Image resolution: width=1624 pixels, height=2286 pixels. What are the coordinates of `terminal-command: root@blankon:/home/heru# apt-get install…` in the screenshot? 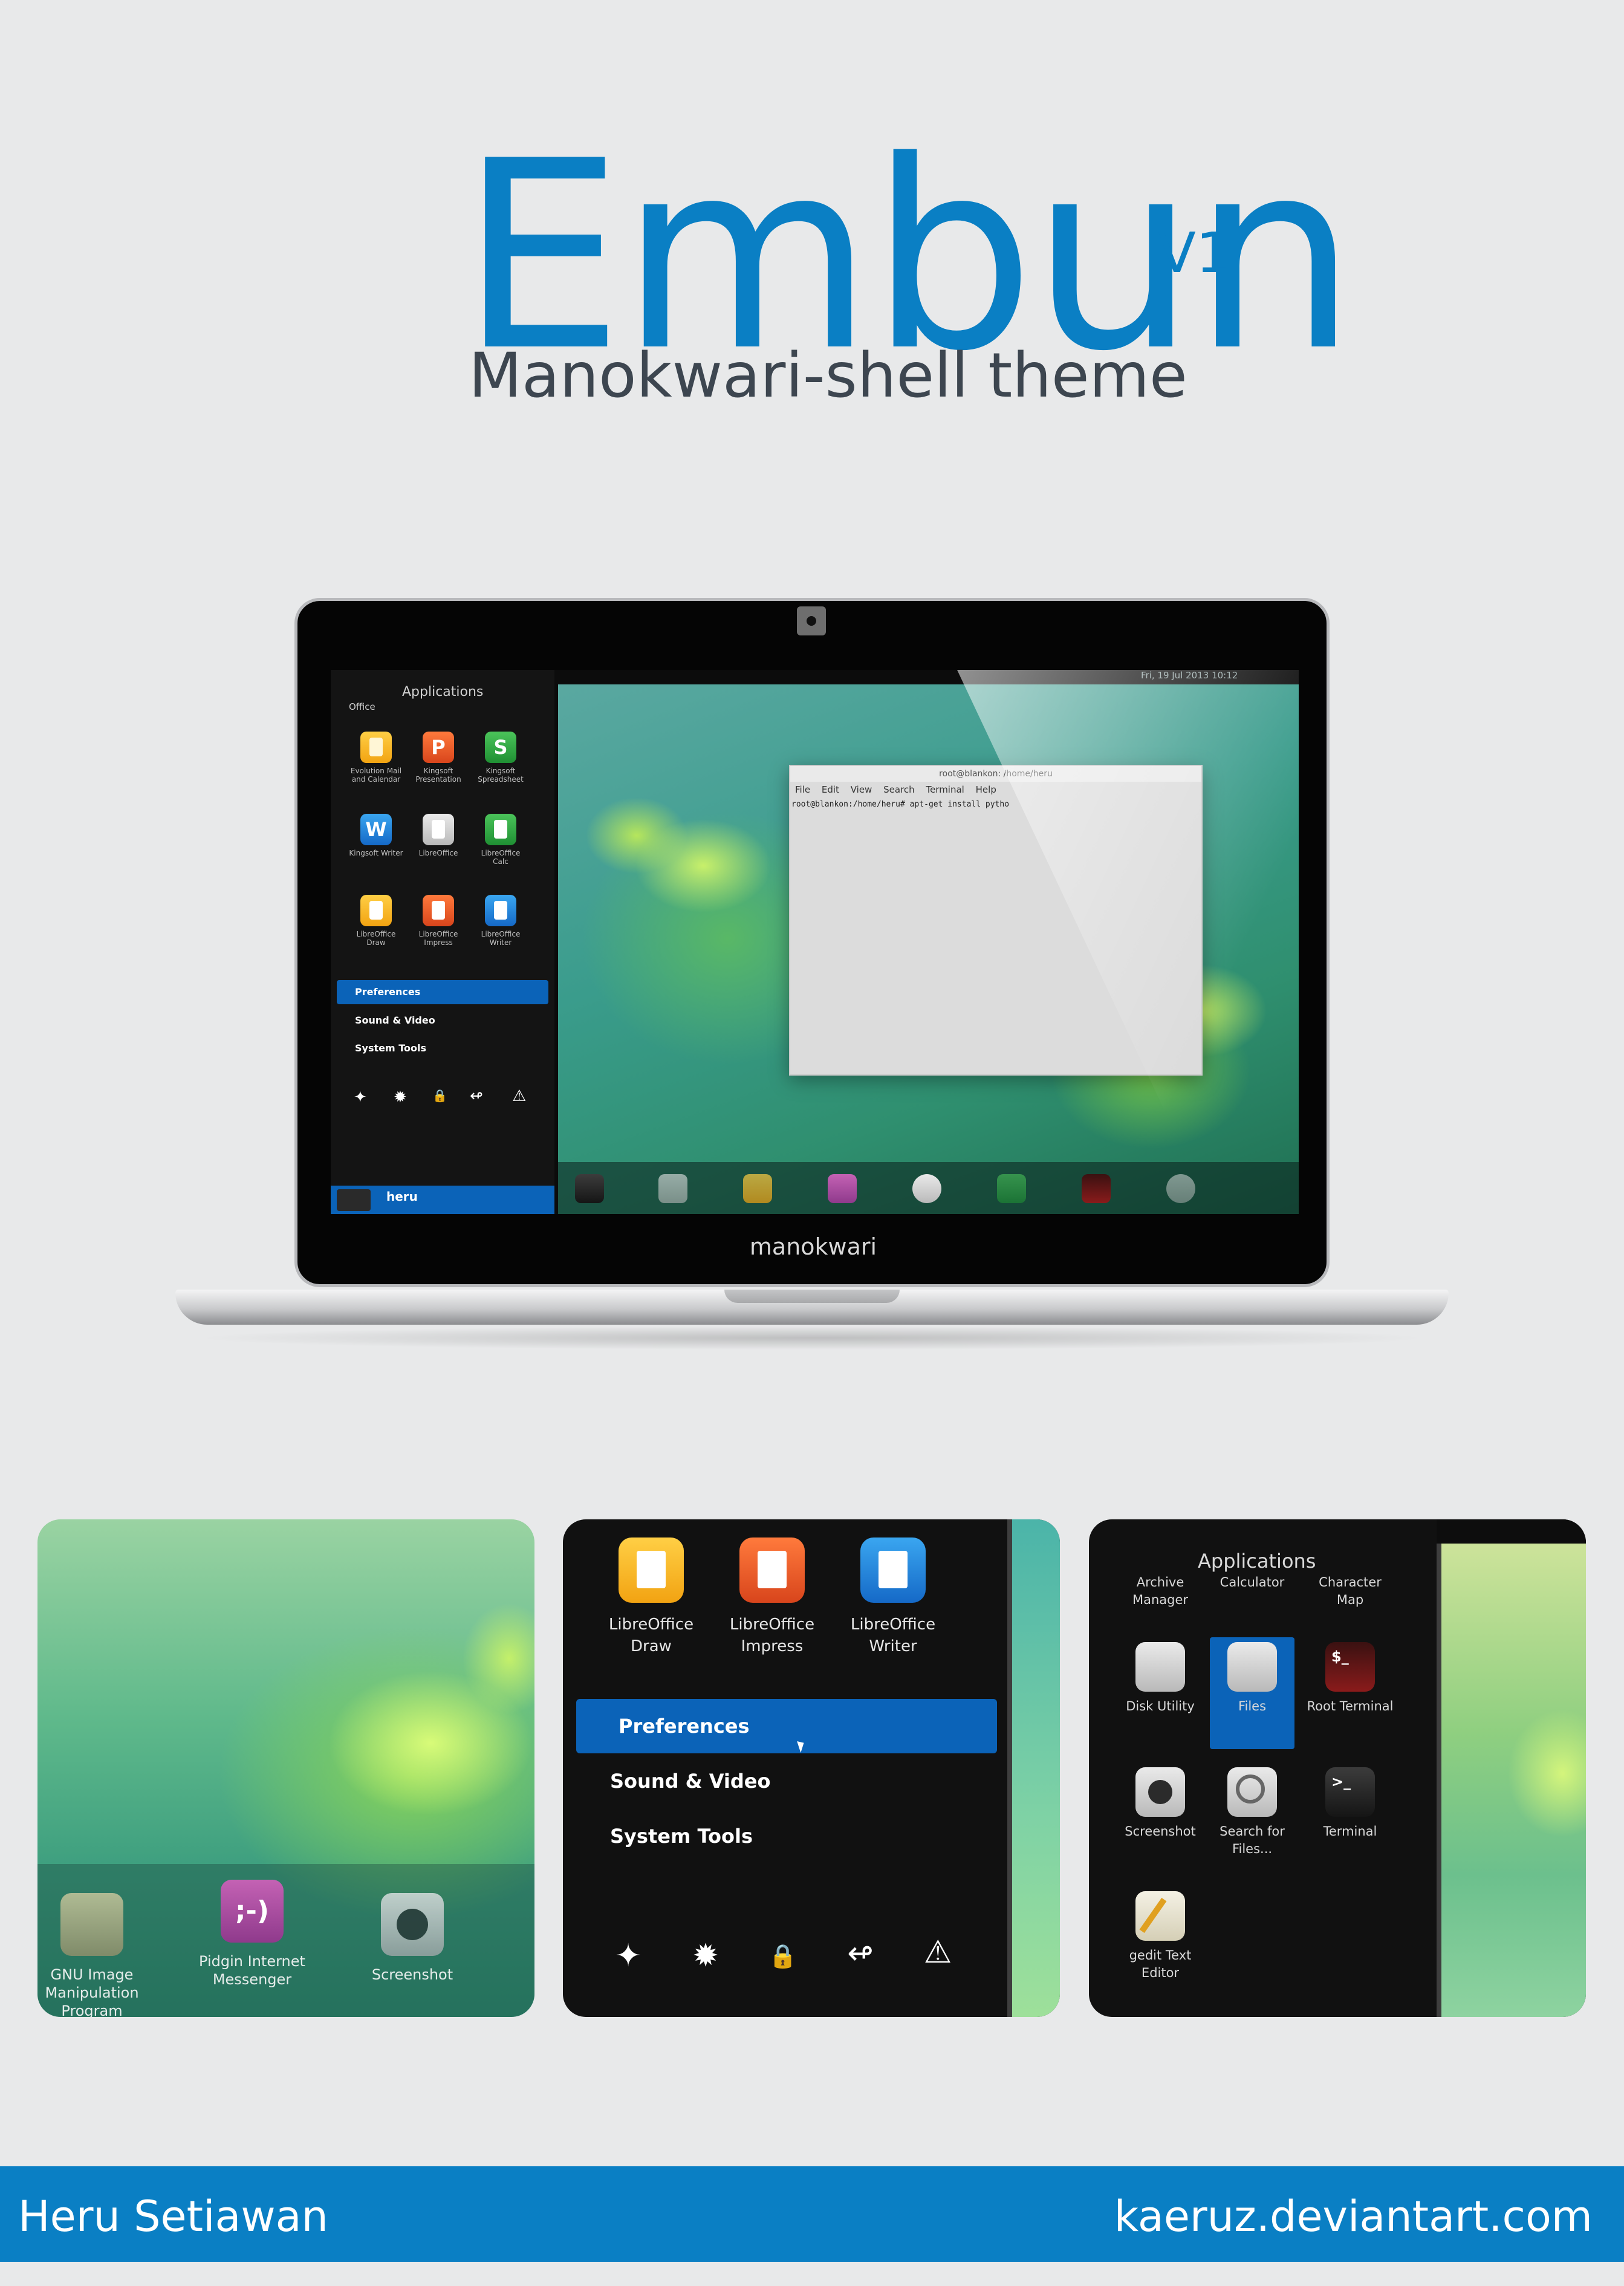 It's located at (900, 804).